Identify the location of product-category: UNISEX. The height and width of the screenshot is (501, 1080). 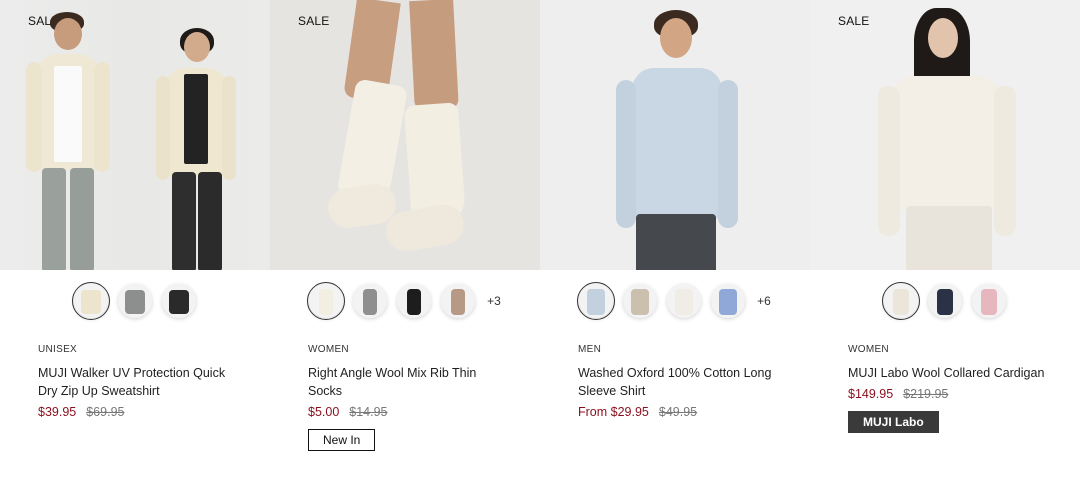
(58, 349).